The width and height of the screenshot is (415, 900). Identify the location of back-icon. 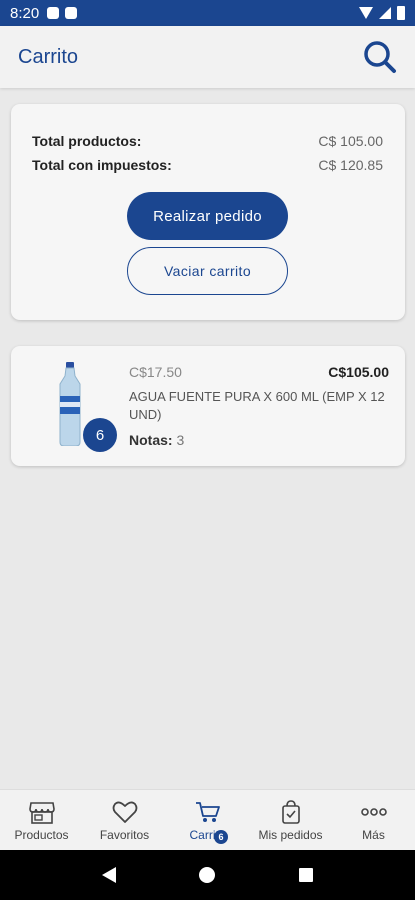
(108, 875).